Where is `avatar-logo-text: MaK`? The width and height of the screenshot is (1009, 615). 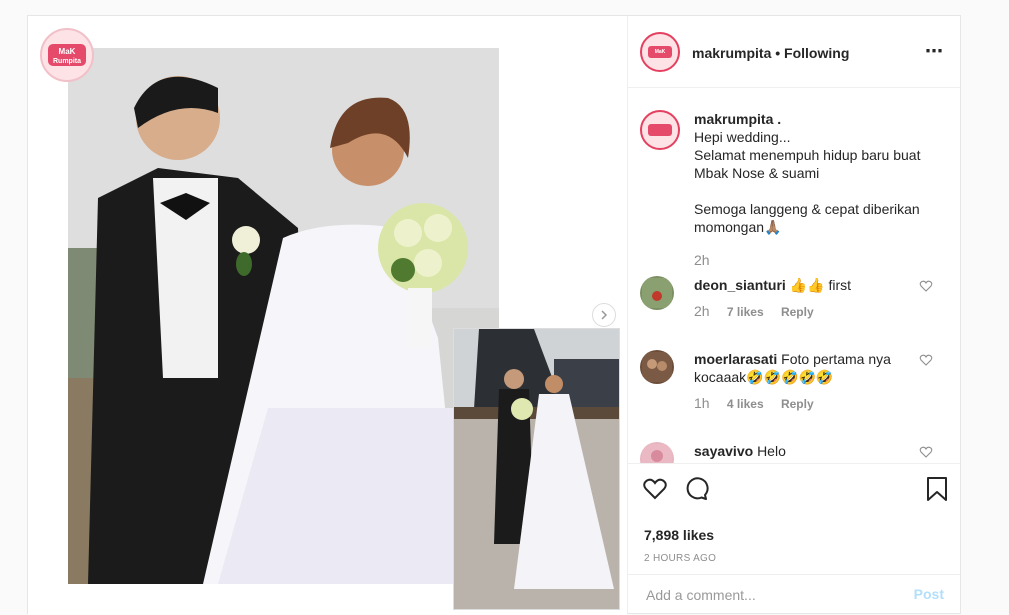 avatar-logo-text: MaK is located at coordinates (660, 52).